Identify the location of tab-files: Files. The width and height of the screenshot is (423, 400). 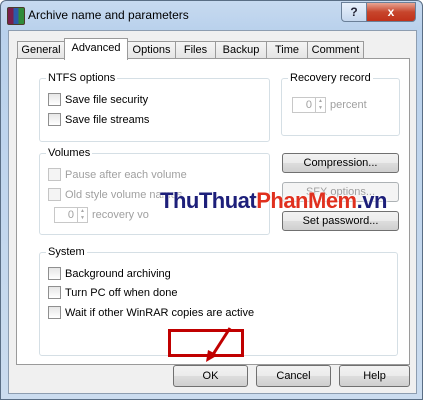
(195, 50).